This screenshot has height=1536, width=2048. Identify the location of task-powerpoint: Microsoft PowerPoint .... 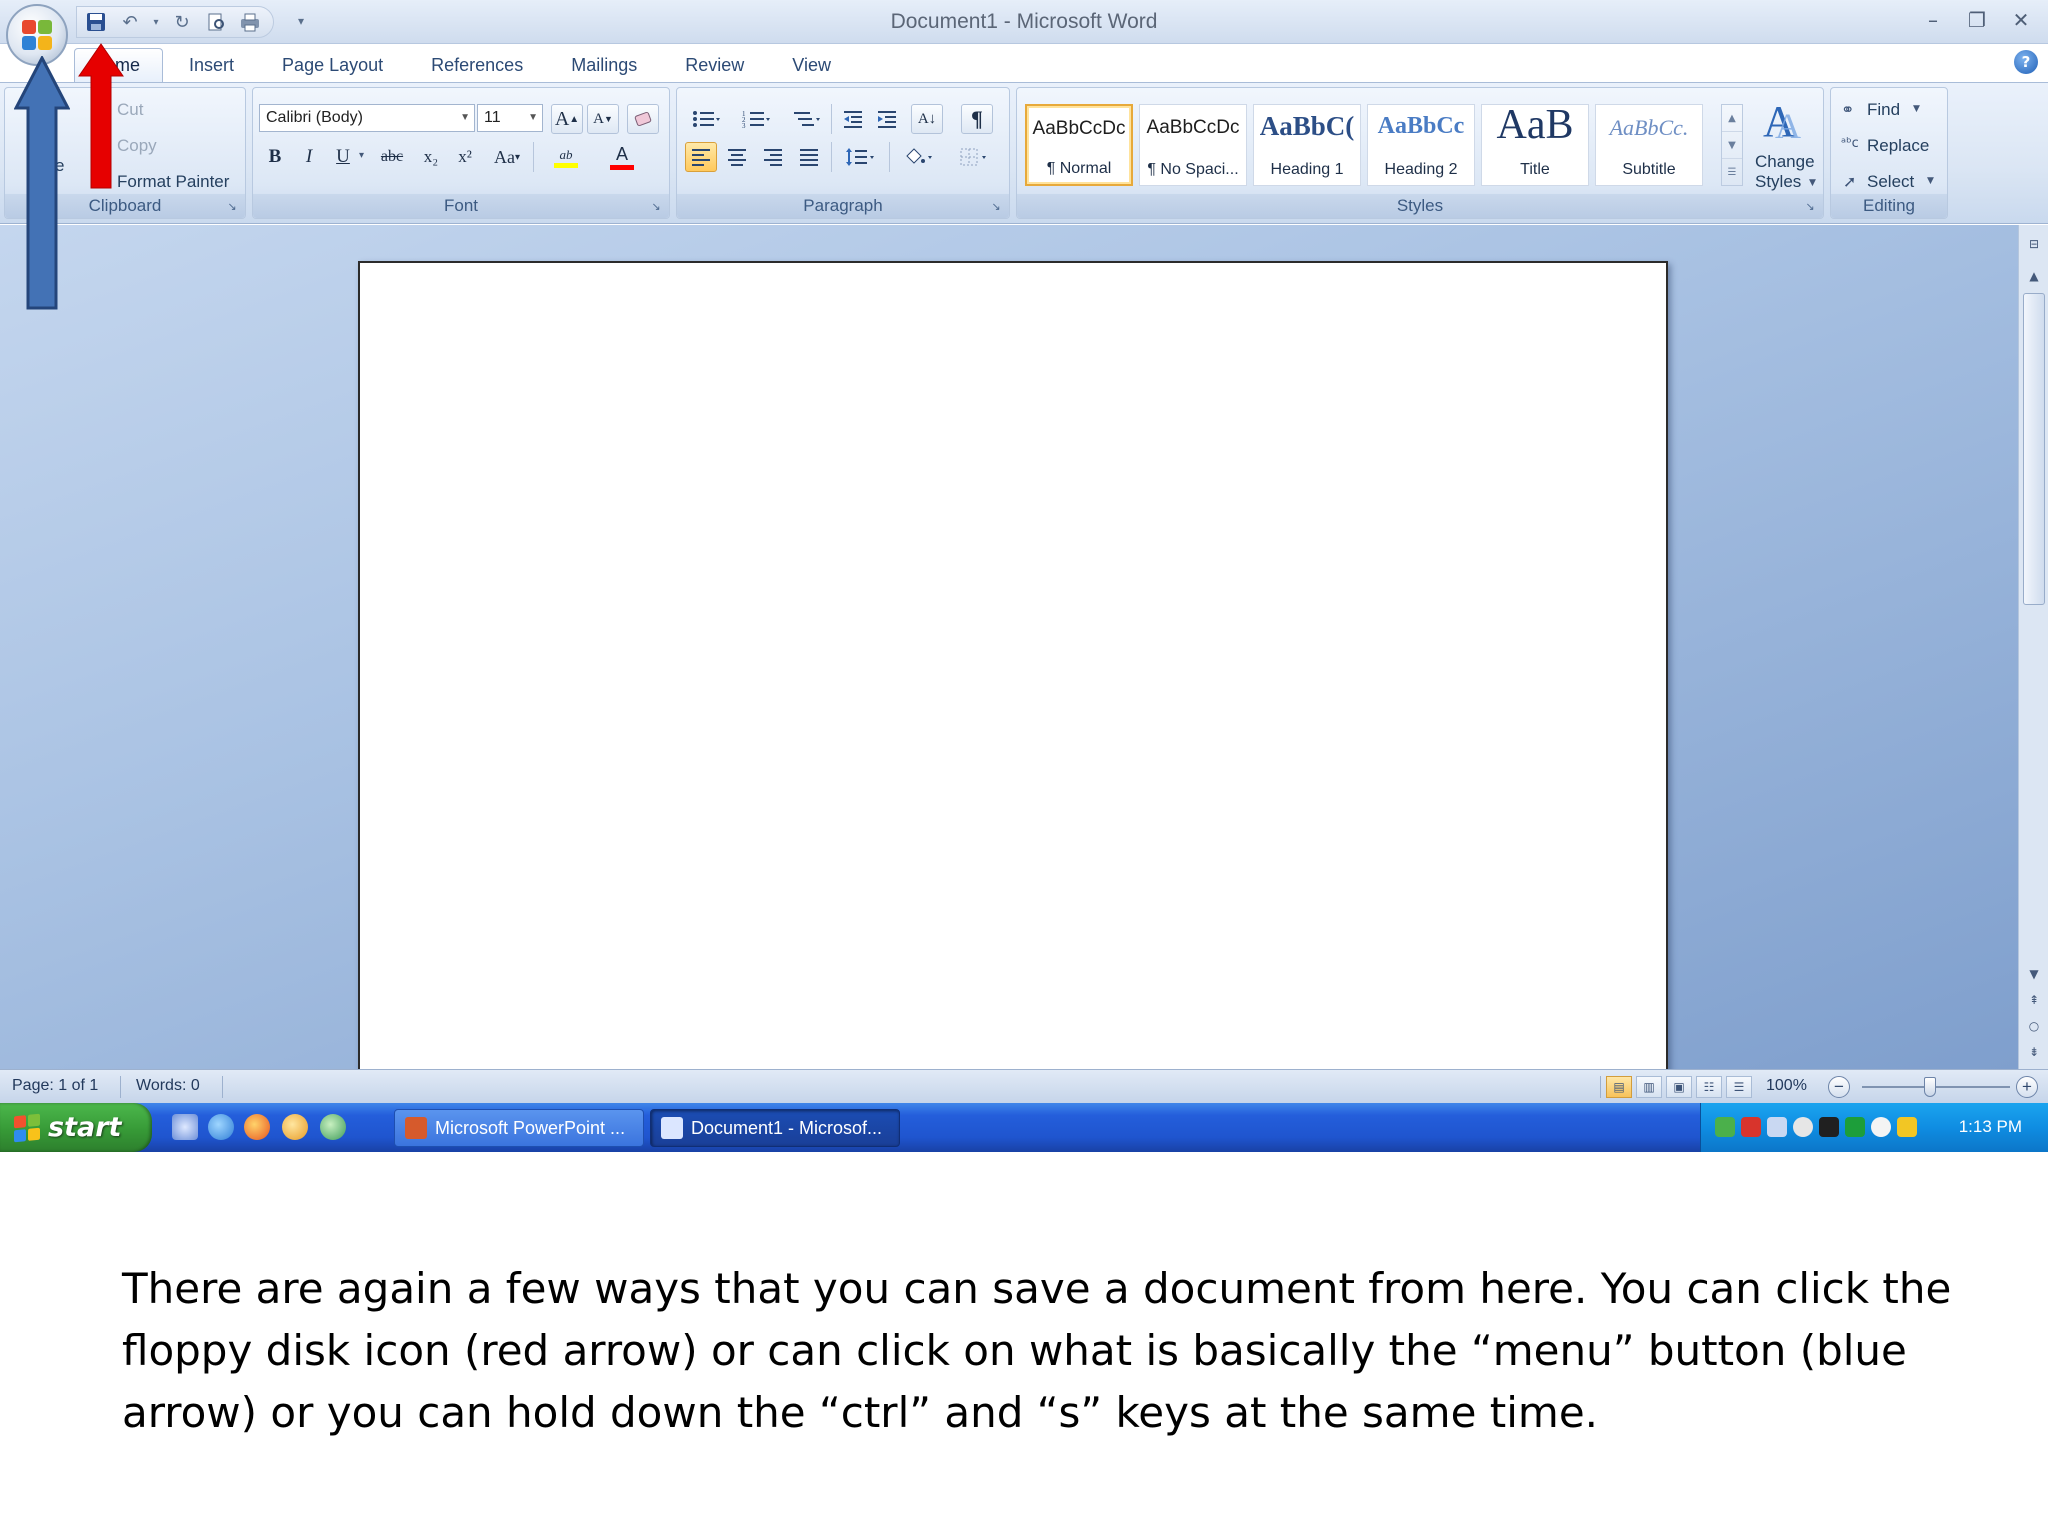
(519, 1128).